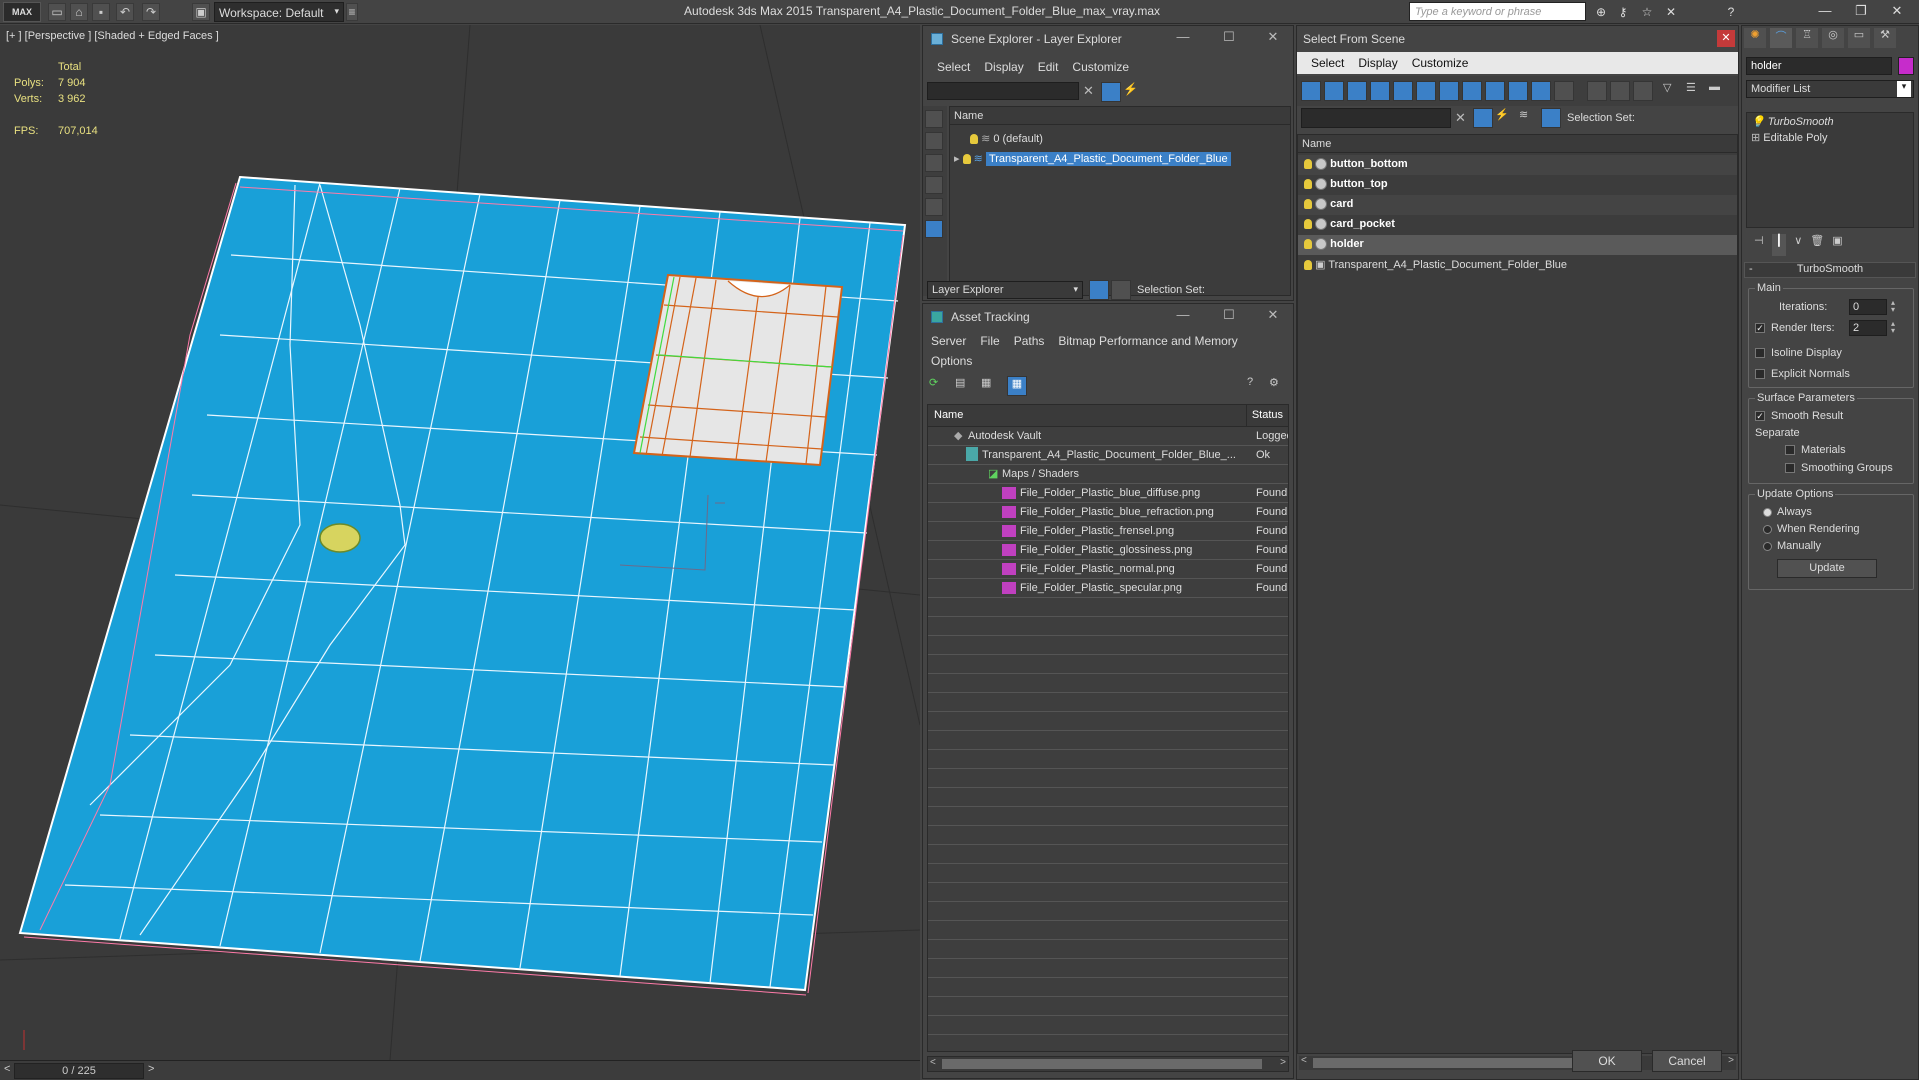 The width and height of the screenshot is (1919, 1080). Describe the element at coordinates (1819, 66) in the screenshot. I see `object-name-field: holder` at that location.